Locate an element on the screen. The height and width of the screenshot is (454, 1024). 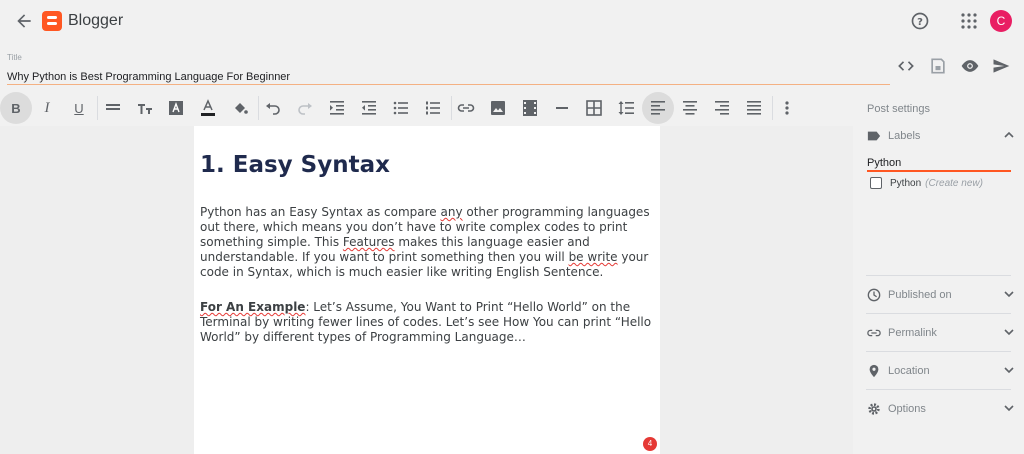
text-color-icon is located at coordinates (208, 107).